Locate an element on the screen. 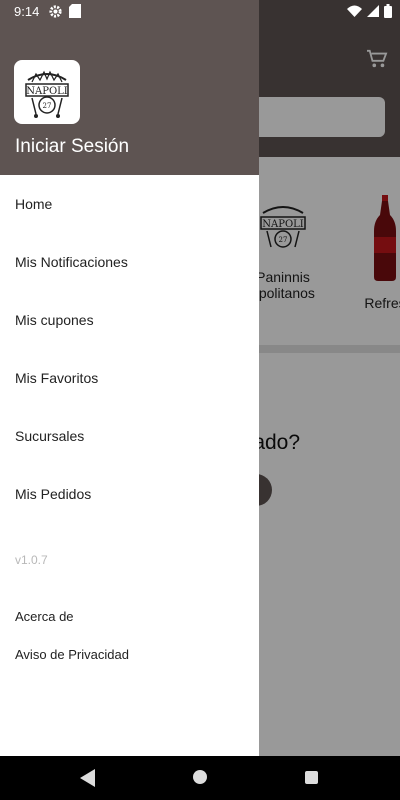 The image size is (400, 800). recents-icon is located at coordinates (311, 777).